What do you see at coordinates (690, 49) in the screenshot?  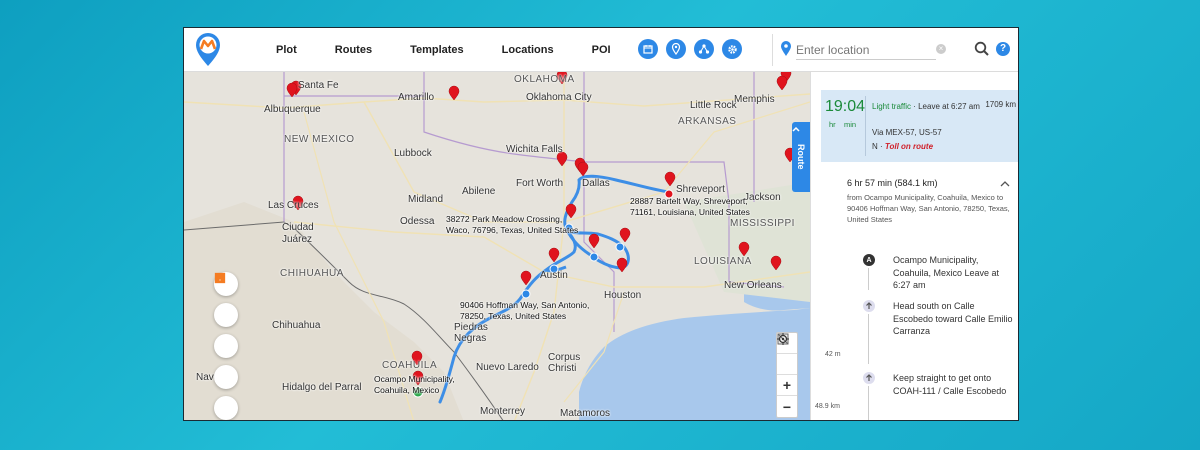 I see `tool-buttons` at bounding box center [690, 49].